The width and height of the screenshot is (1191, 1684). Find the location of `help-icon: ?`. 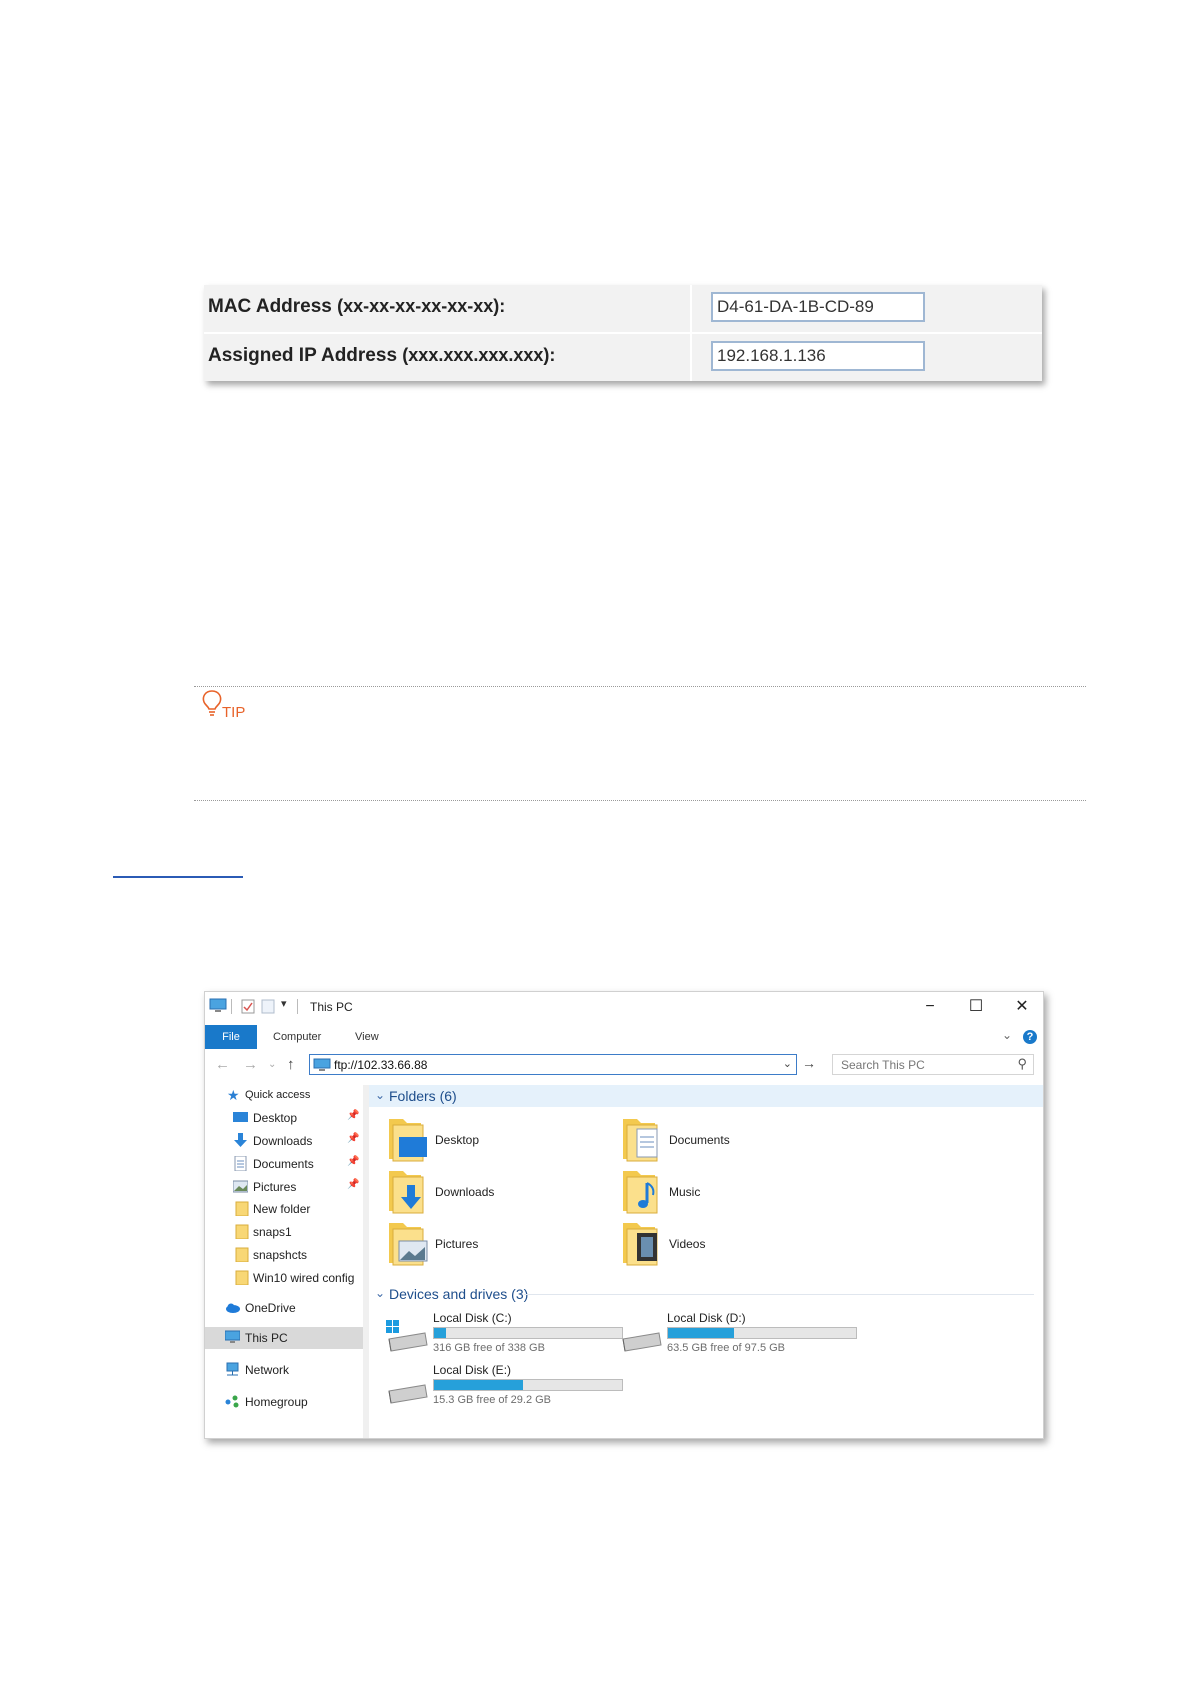

help-icon: ? is located at coordinates (1030, 1037).